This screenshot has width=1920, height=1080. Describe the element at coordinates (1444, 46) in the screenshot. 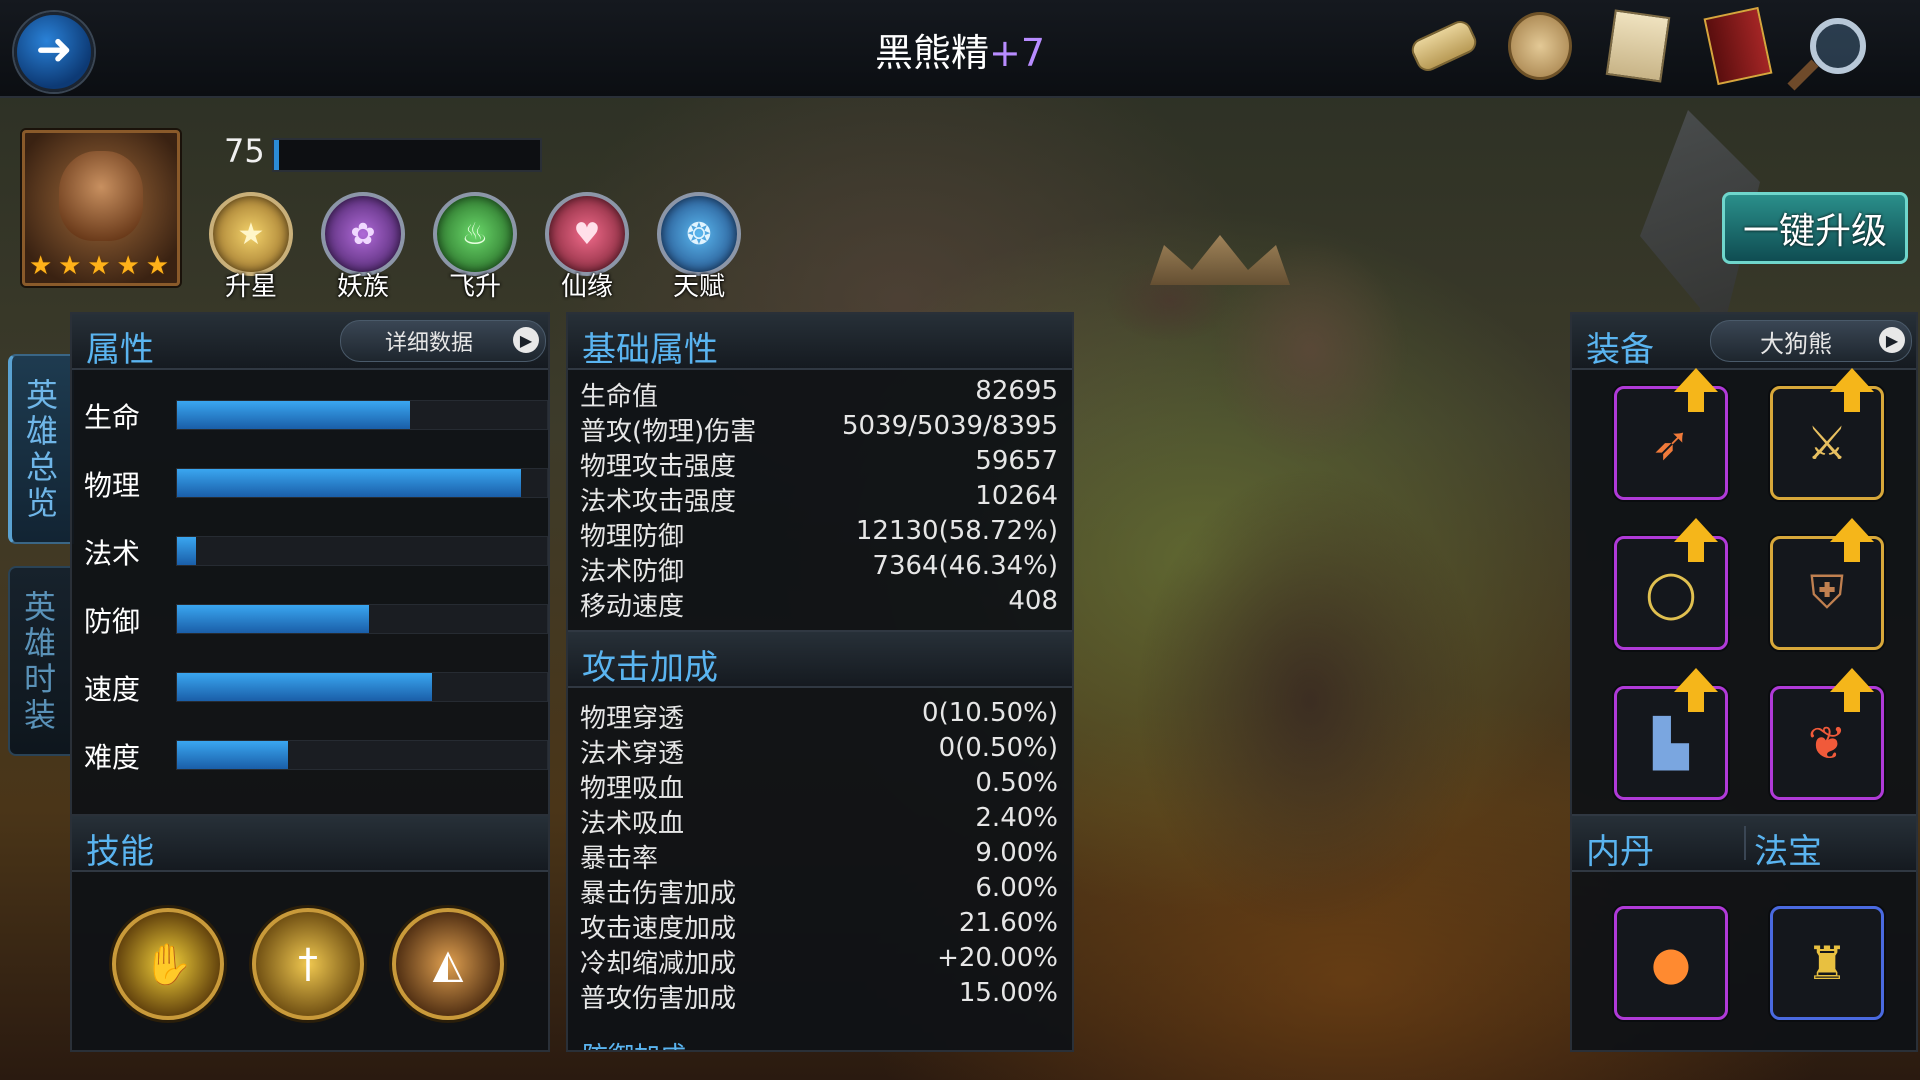

I see `scroll-button` at that location.